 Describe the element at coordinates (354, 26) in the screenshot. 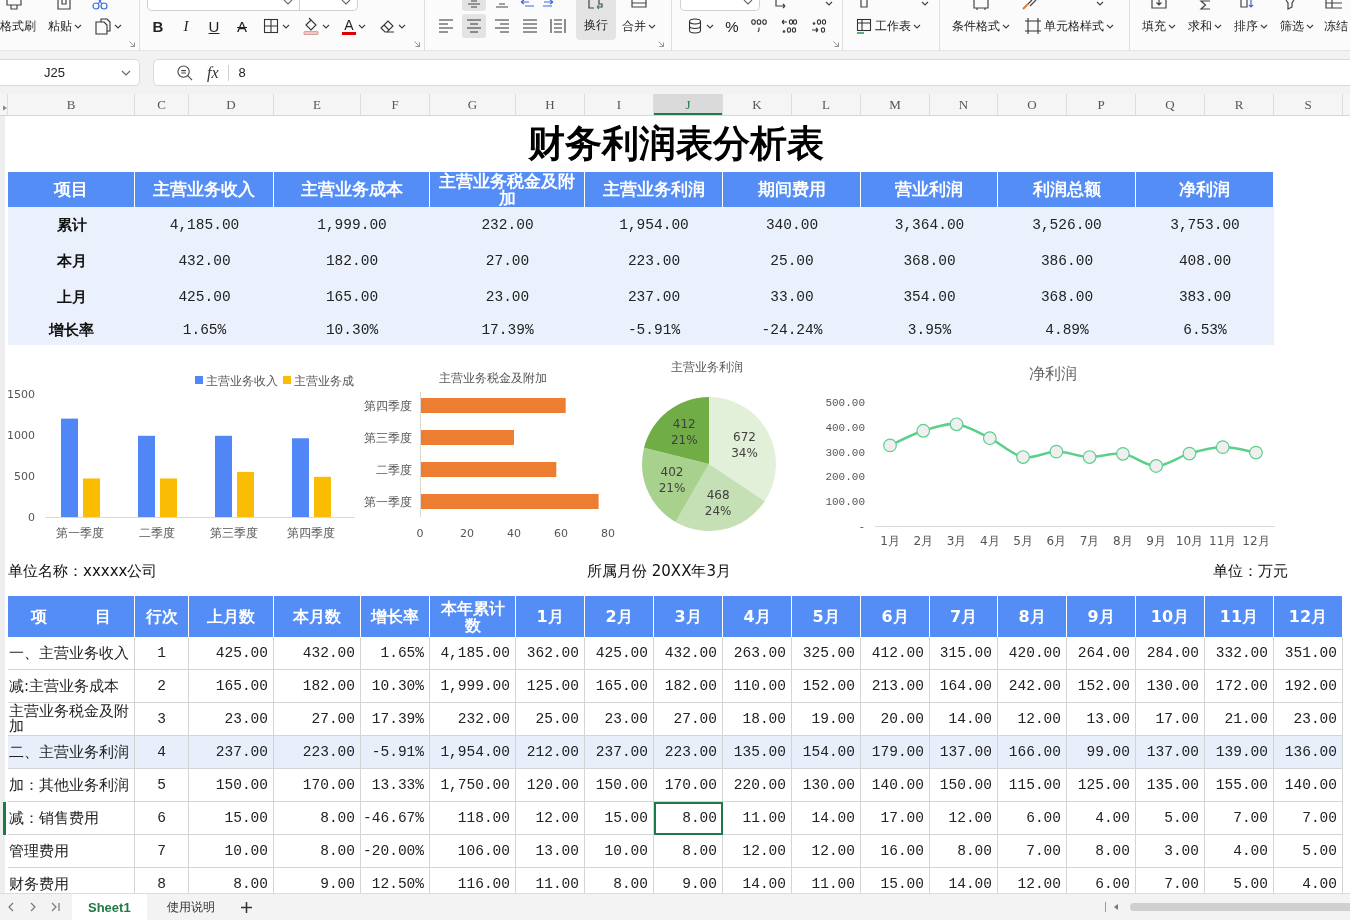

I see `font-color-button: A` at that location.